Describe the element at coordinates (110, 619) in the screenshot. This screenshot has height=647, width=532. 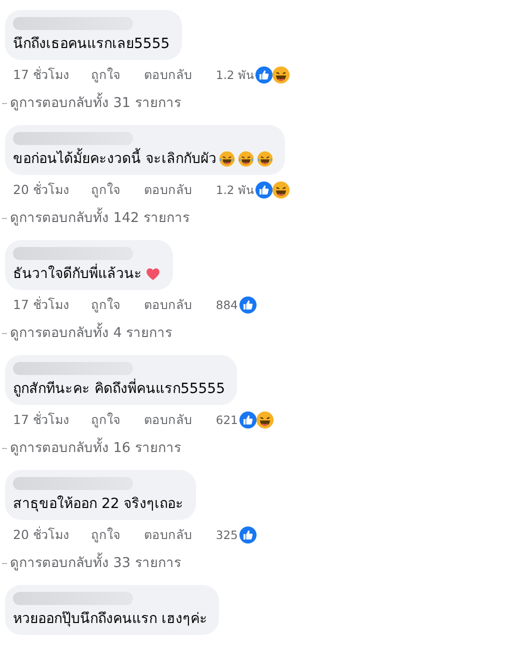
I see `comment-text: หวยออกปุ๊บนึกถึงคนแรก เฮงๆค่ะ` at that location.